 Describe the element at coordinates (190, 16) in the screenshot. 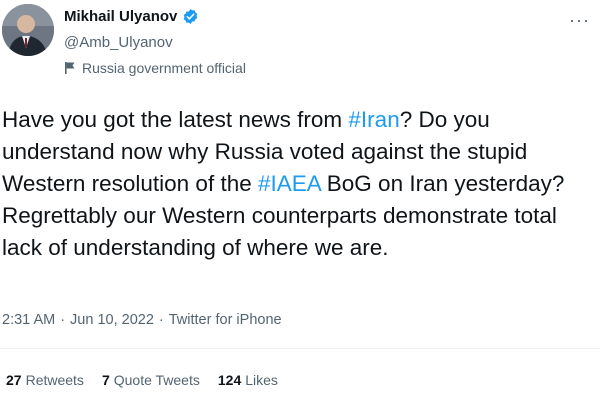

I see `verified-badge-icon` at that location.